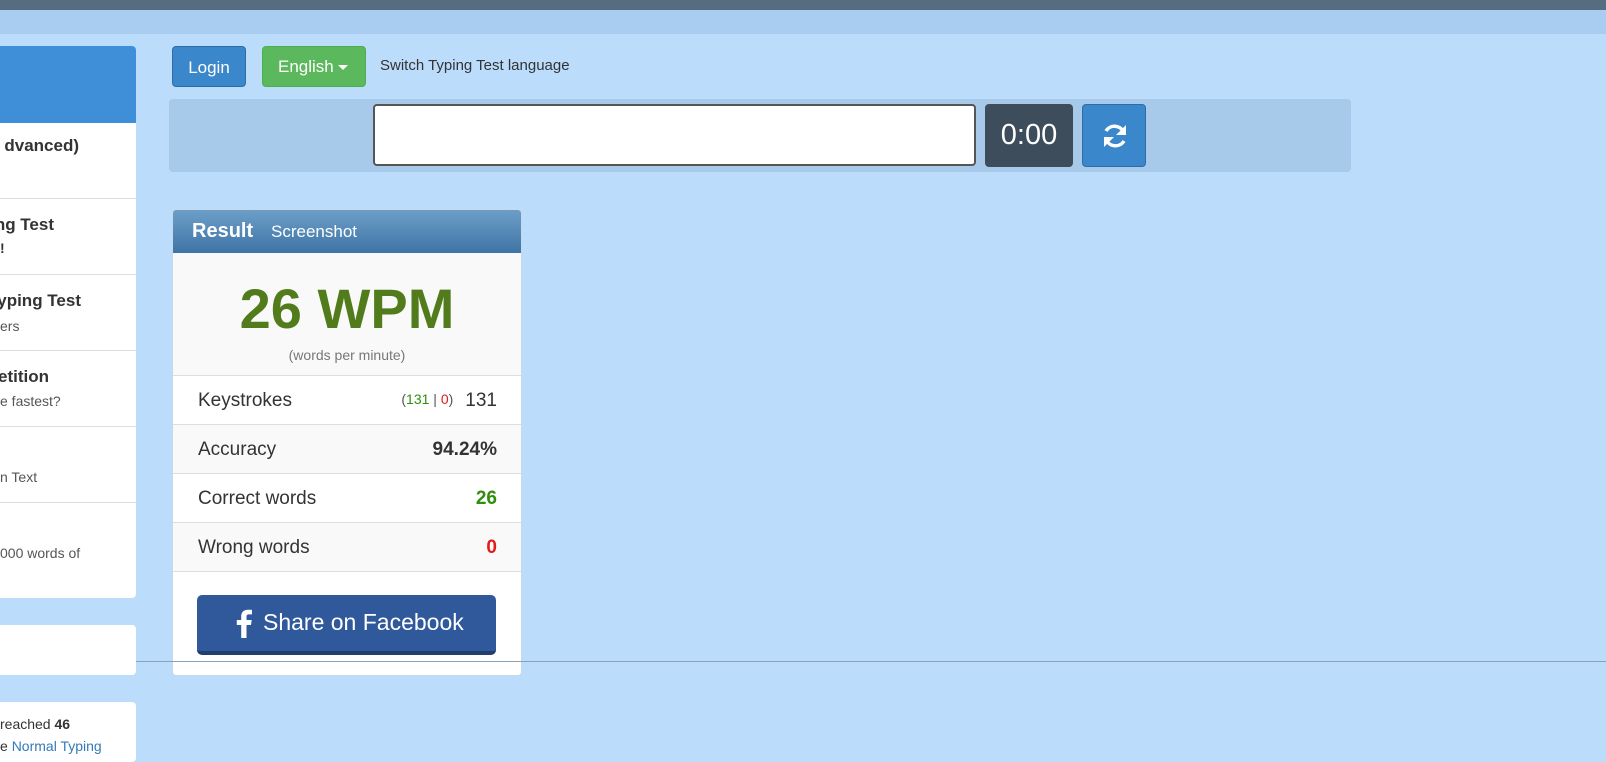 This screenshot has height=762, width=1606. What do you see at coordinates (2, 248) in the screenshot?
I see `sidebar-item-subtitle: !` at bounding box center [2, 248].